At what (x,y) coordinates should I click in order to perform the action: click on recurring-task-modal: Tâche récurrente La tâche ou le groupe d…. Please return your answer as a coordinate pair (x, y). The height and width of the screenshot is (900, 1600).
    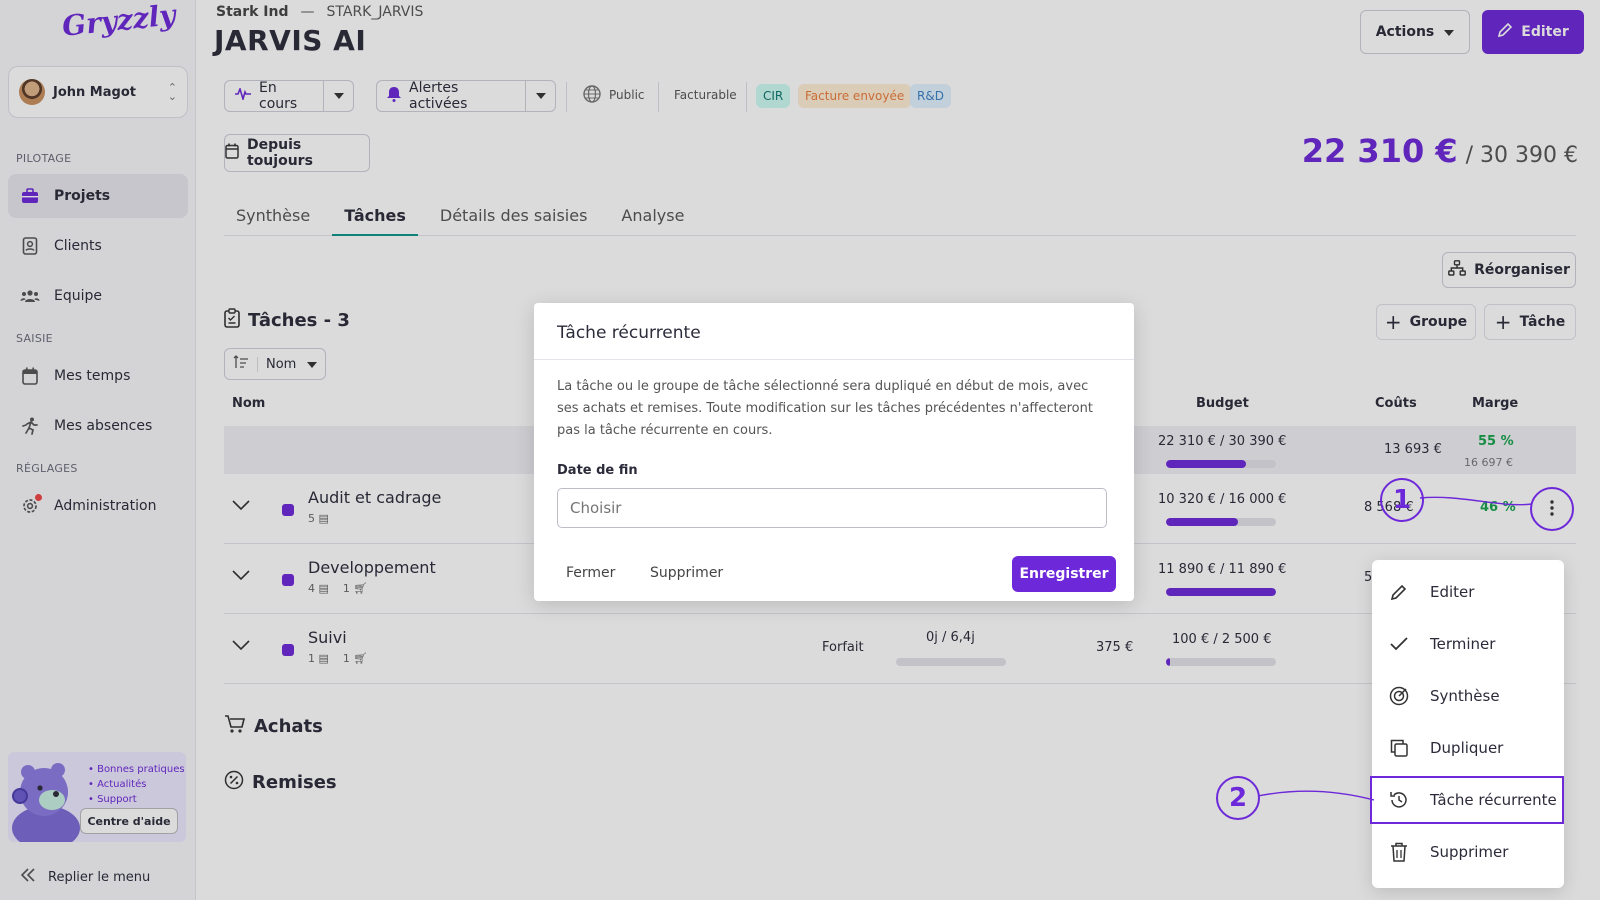
    Looking at the image, I should click on (834, 452).